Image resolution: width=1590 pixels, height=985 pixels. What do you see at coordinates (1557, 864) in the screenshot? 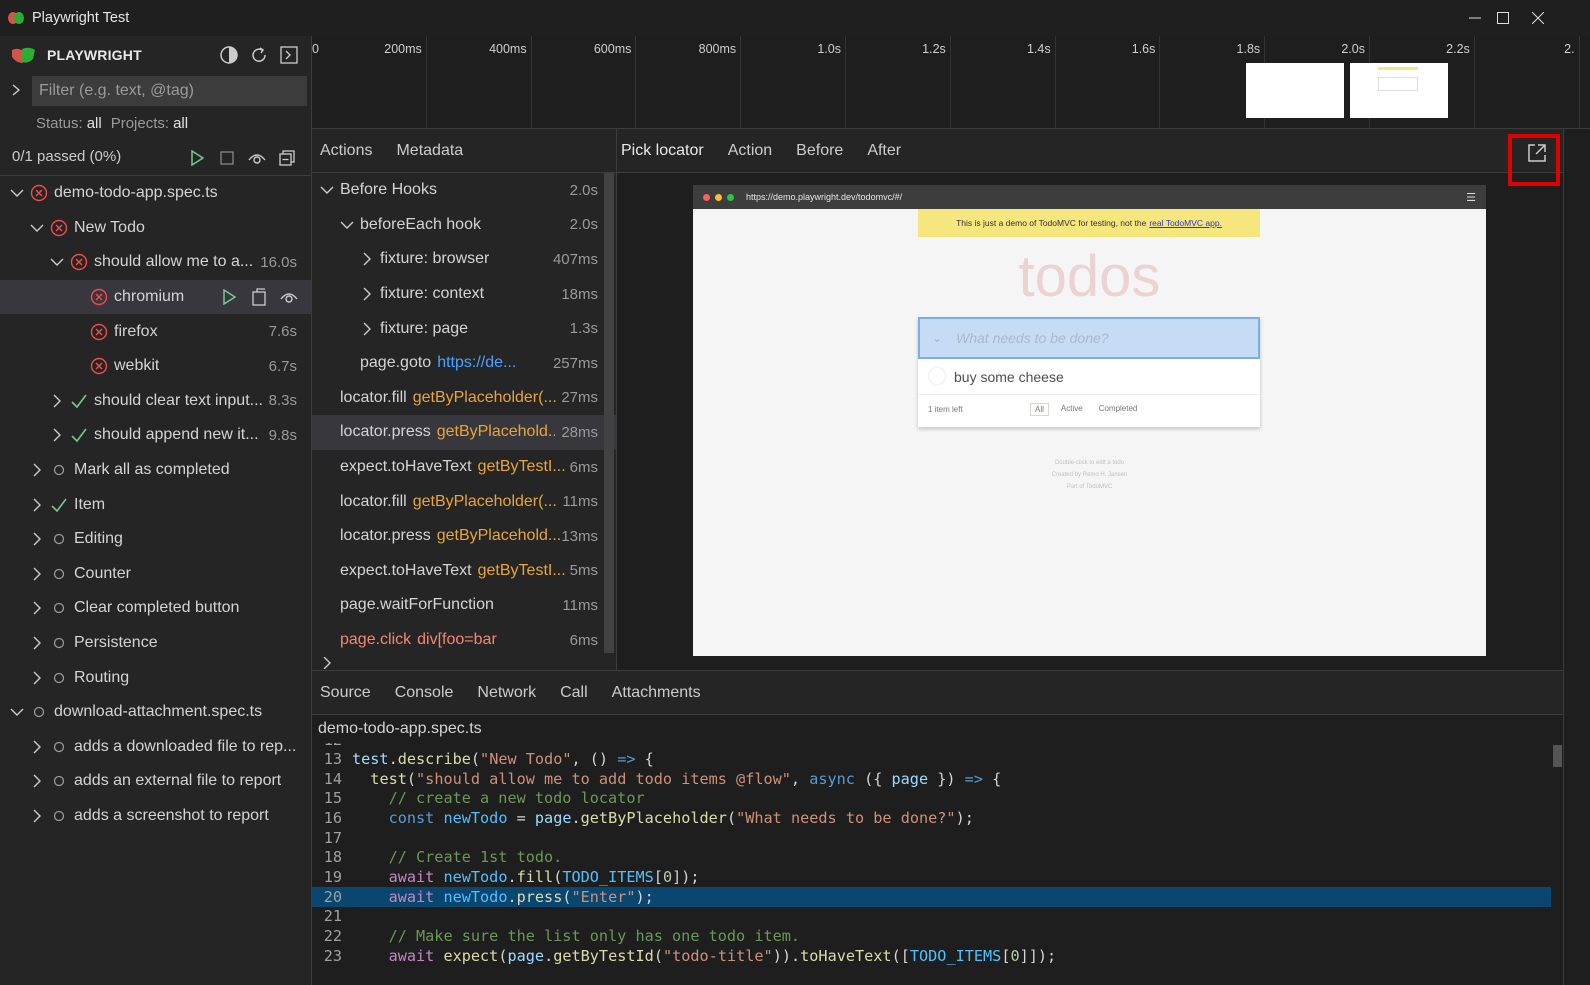
I see `code-scrollbar` at bounding box center [1557, 864].